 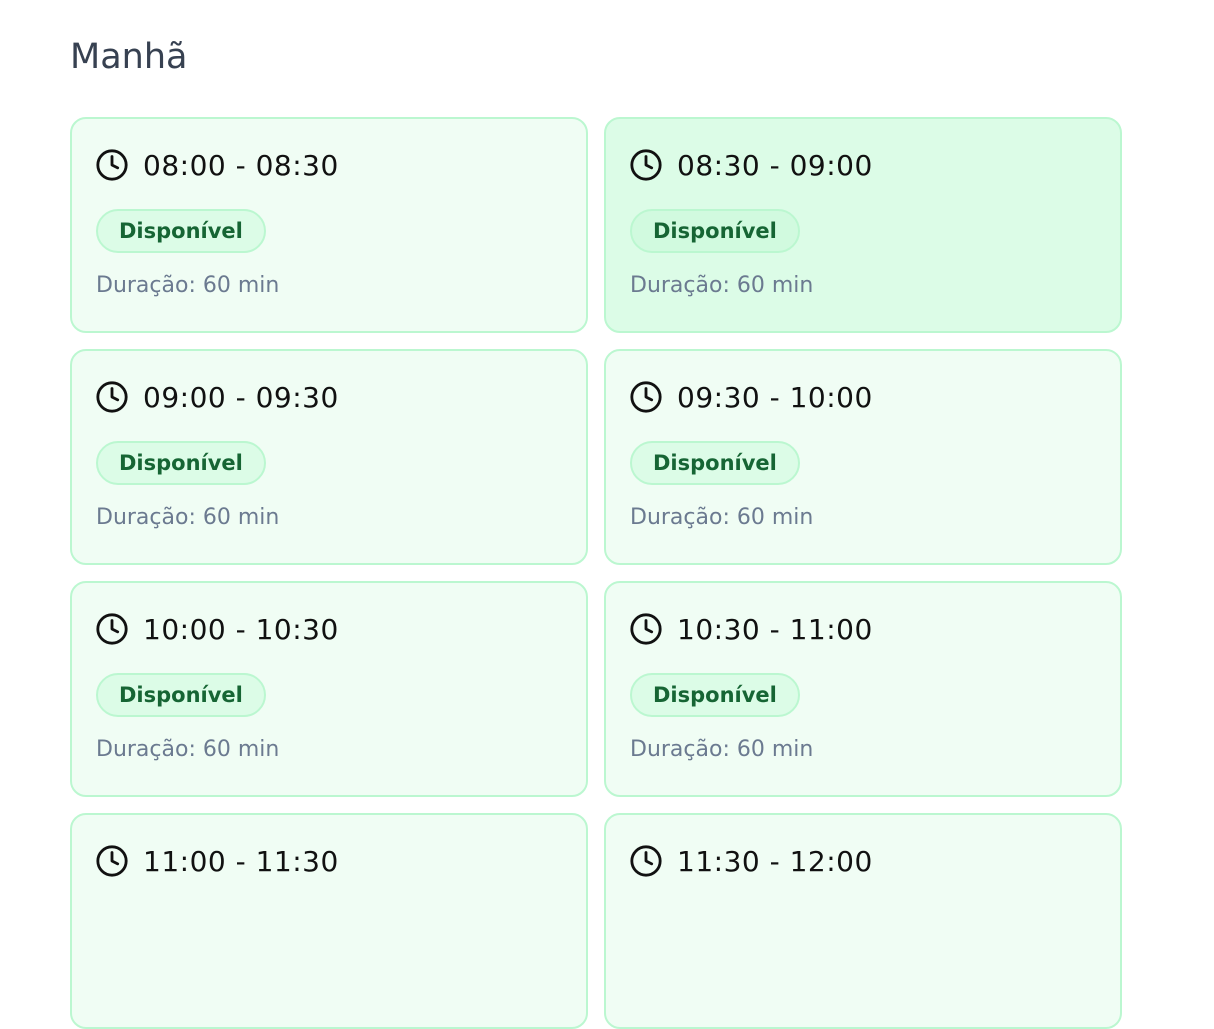 I want to click on time-row: 11:00 - 11:30, so click(x=329, y=861).